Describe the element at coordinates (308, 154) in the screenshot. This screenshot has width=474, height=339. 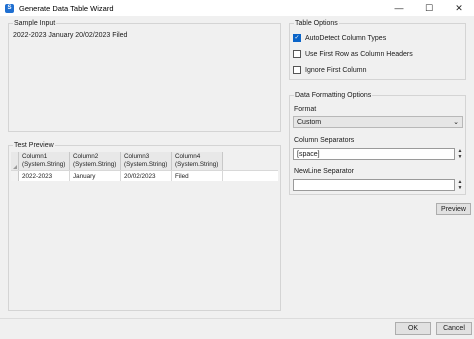
I see `column-separators-value: [space]` at that location.